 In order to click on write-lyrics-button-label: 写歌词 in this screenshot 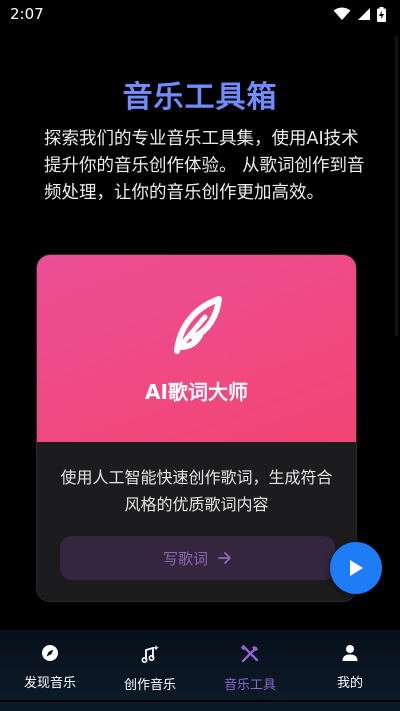, I will do `click(185, 558)`.